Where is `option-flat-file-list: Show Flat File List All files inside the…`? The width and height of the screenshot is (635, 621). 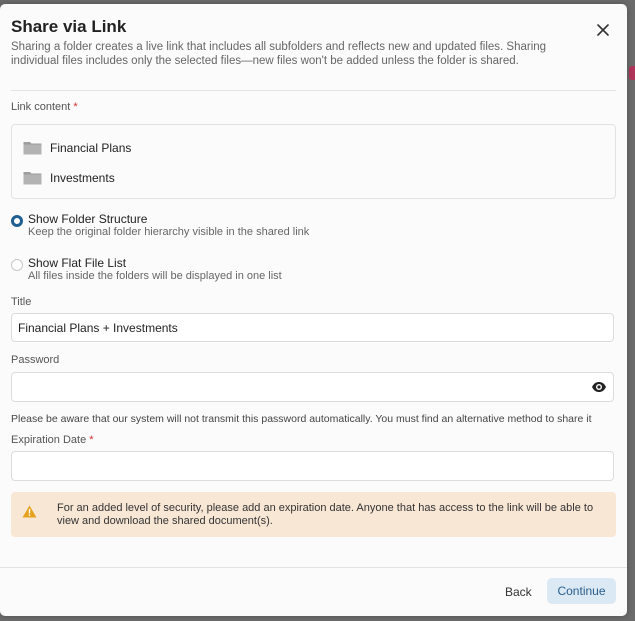 option-flat-file-list: Show Flat File List All files inside the… is located at coordinates (146, 269).